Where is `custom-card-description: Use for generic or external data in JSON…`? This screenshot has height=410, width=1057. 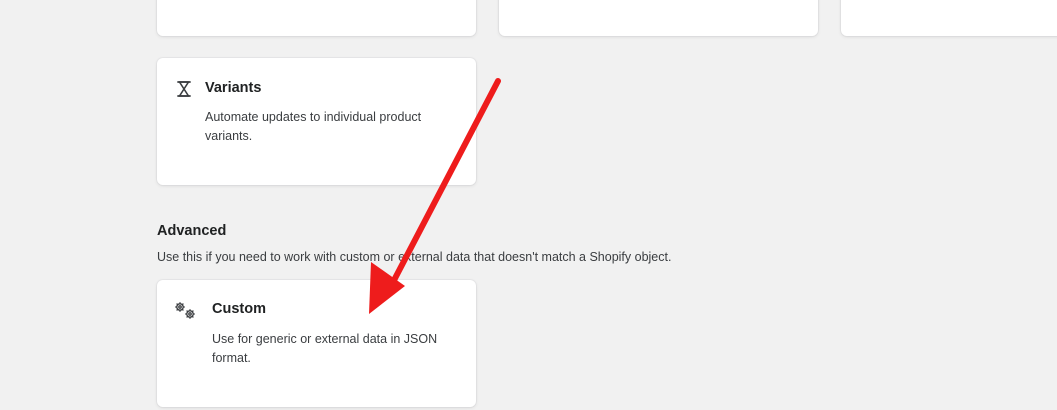 custom-card-description: Use for generic or external data in JSON… is located at coordinates (325, 348).